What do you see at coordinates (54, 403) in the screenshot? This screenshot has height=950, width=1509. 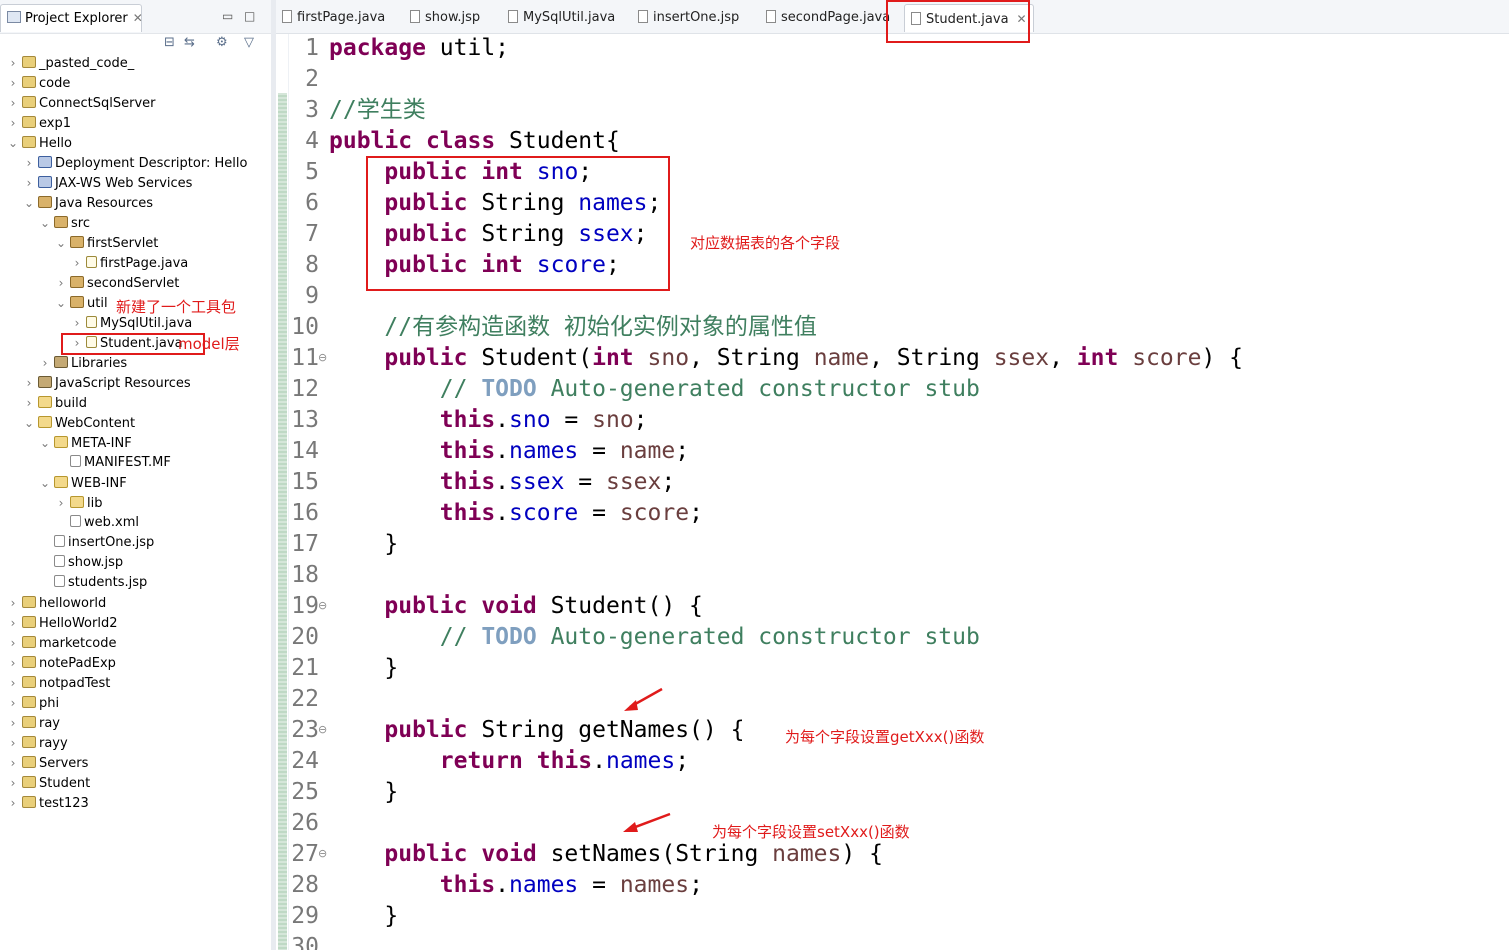 I see `tree-item: › build` at bounding box center [54, 403].